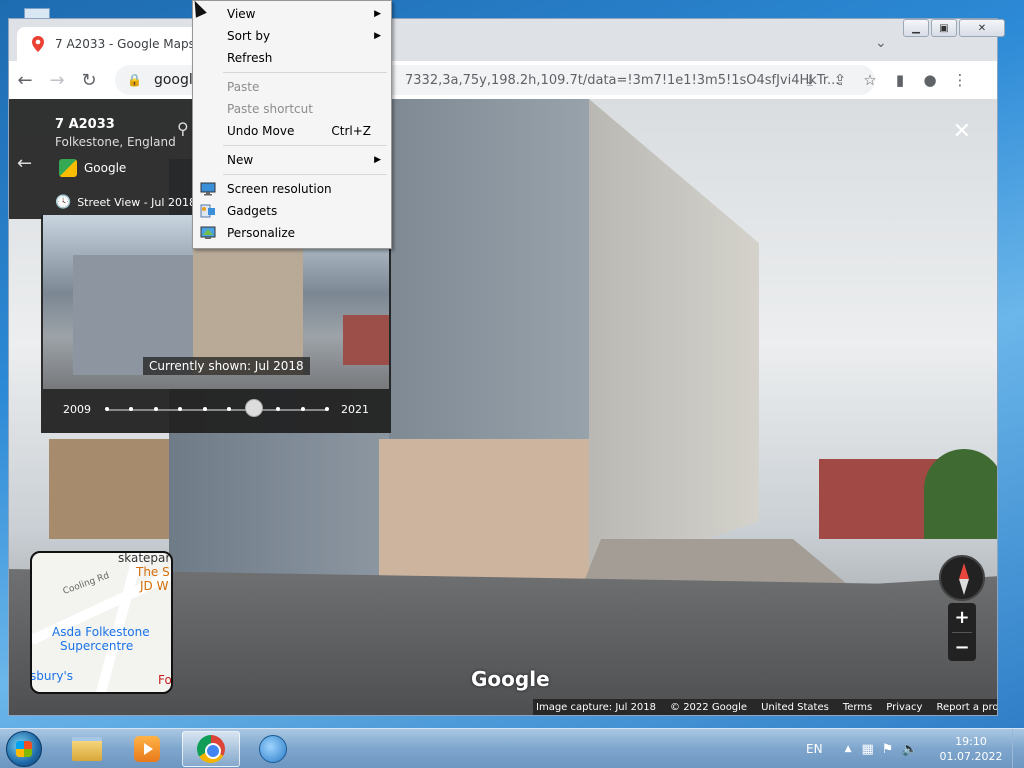  I want to click on shortcut-label: Ctrl+Z, so click(351, 131).